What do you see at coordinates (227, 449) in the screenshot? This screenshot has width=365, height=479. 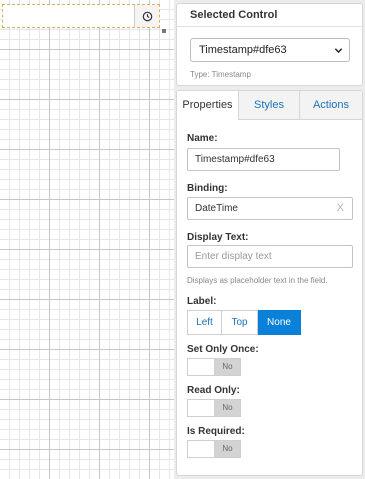 I see `is-required-value: No` at bounding box center [227, 449].